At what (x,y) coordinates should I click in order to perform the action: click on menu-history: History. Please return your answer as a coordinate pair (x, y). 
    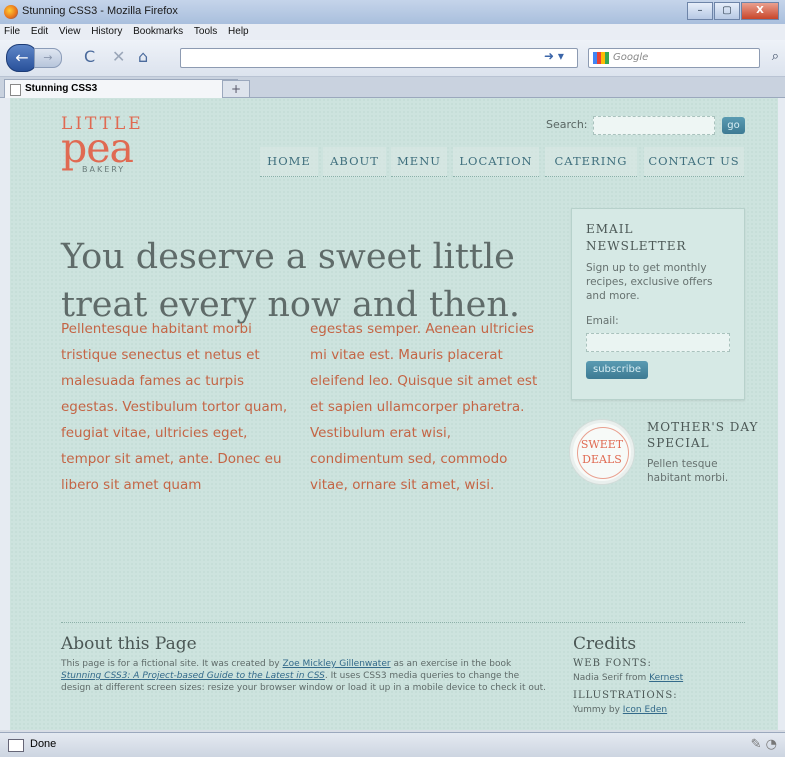
    Looking at the image, I should click on (106, 31).